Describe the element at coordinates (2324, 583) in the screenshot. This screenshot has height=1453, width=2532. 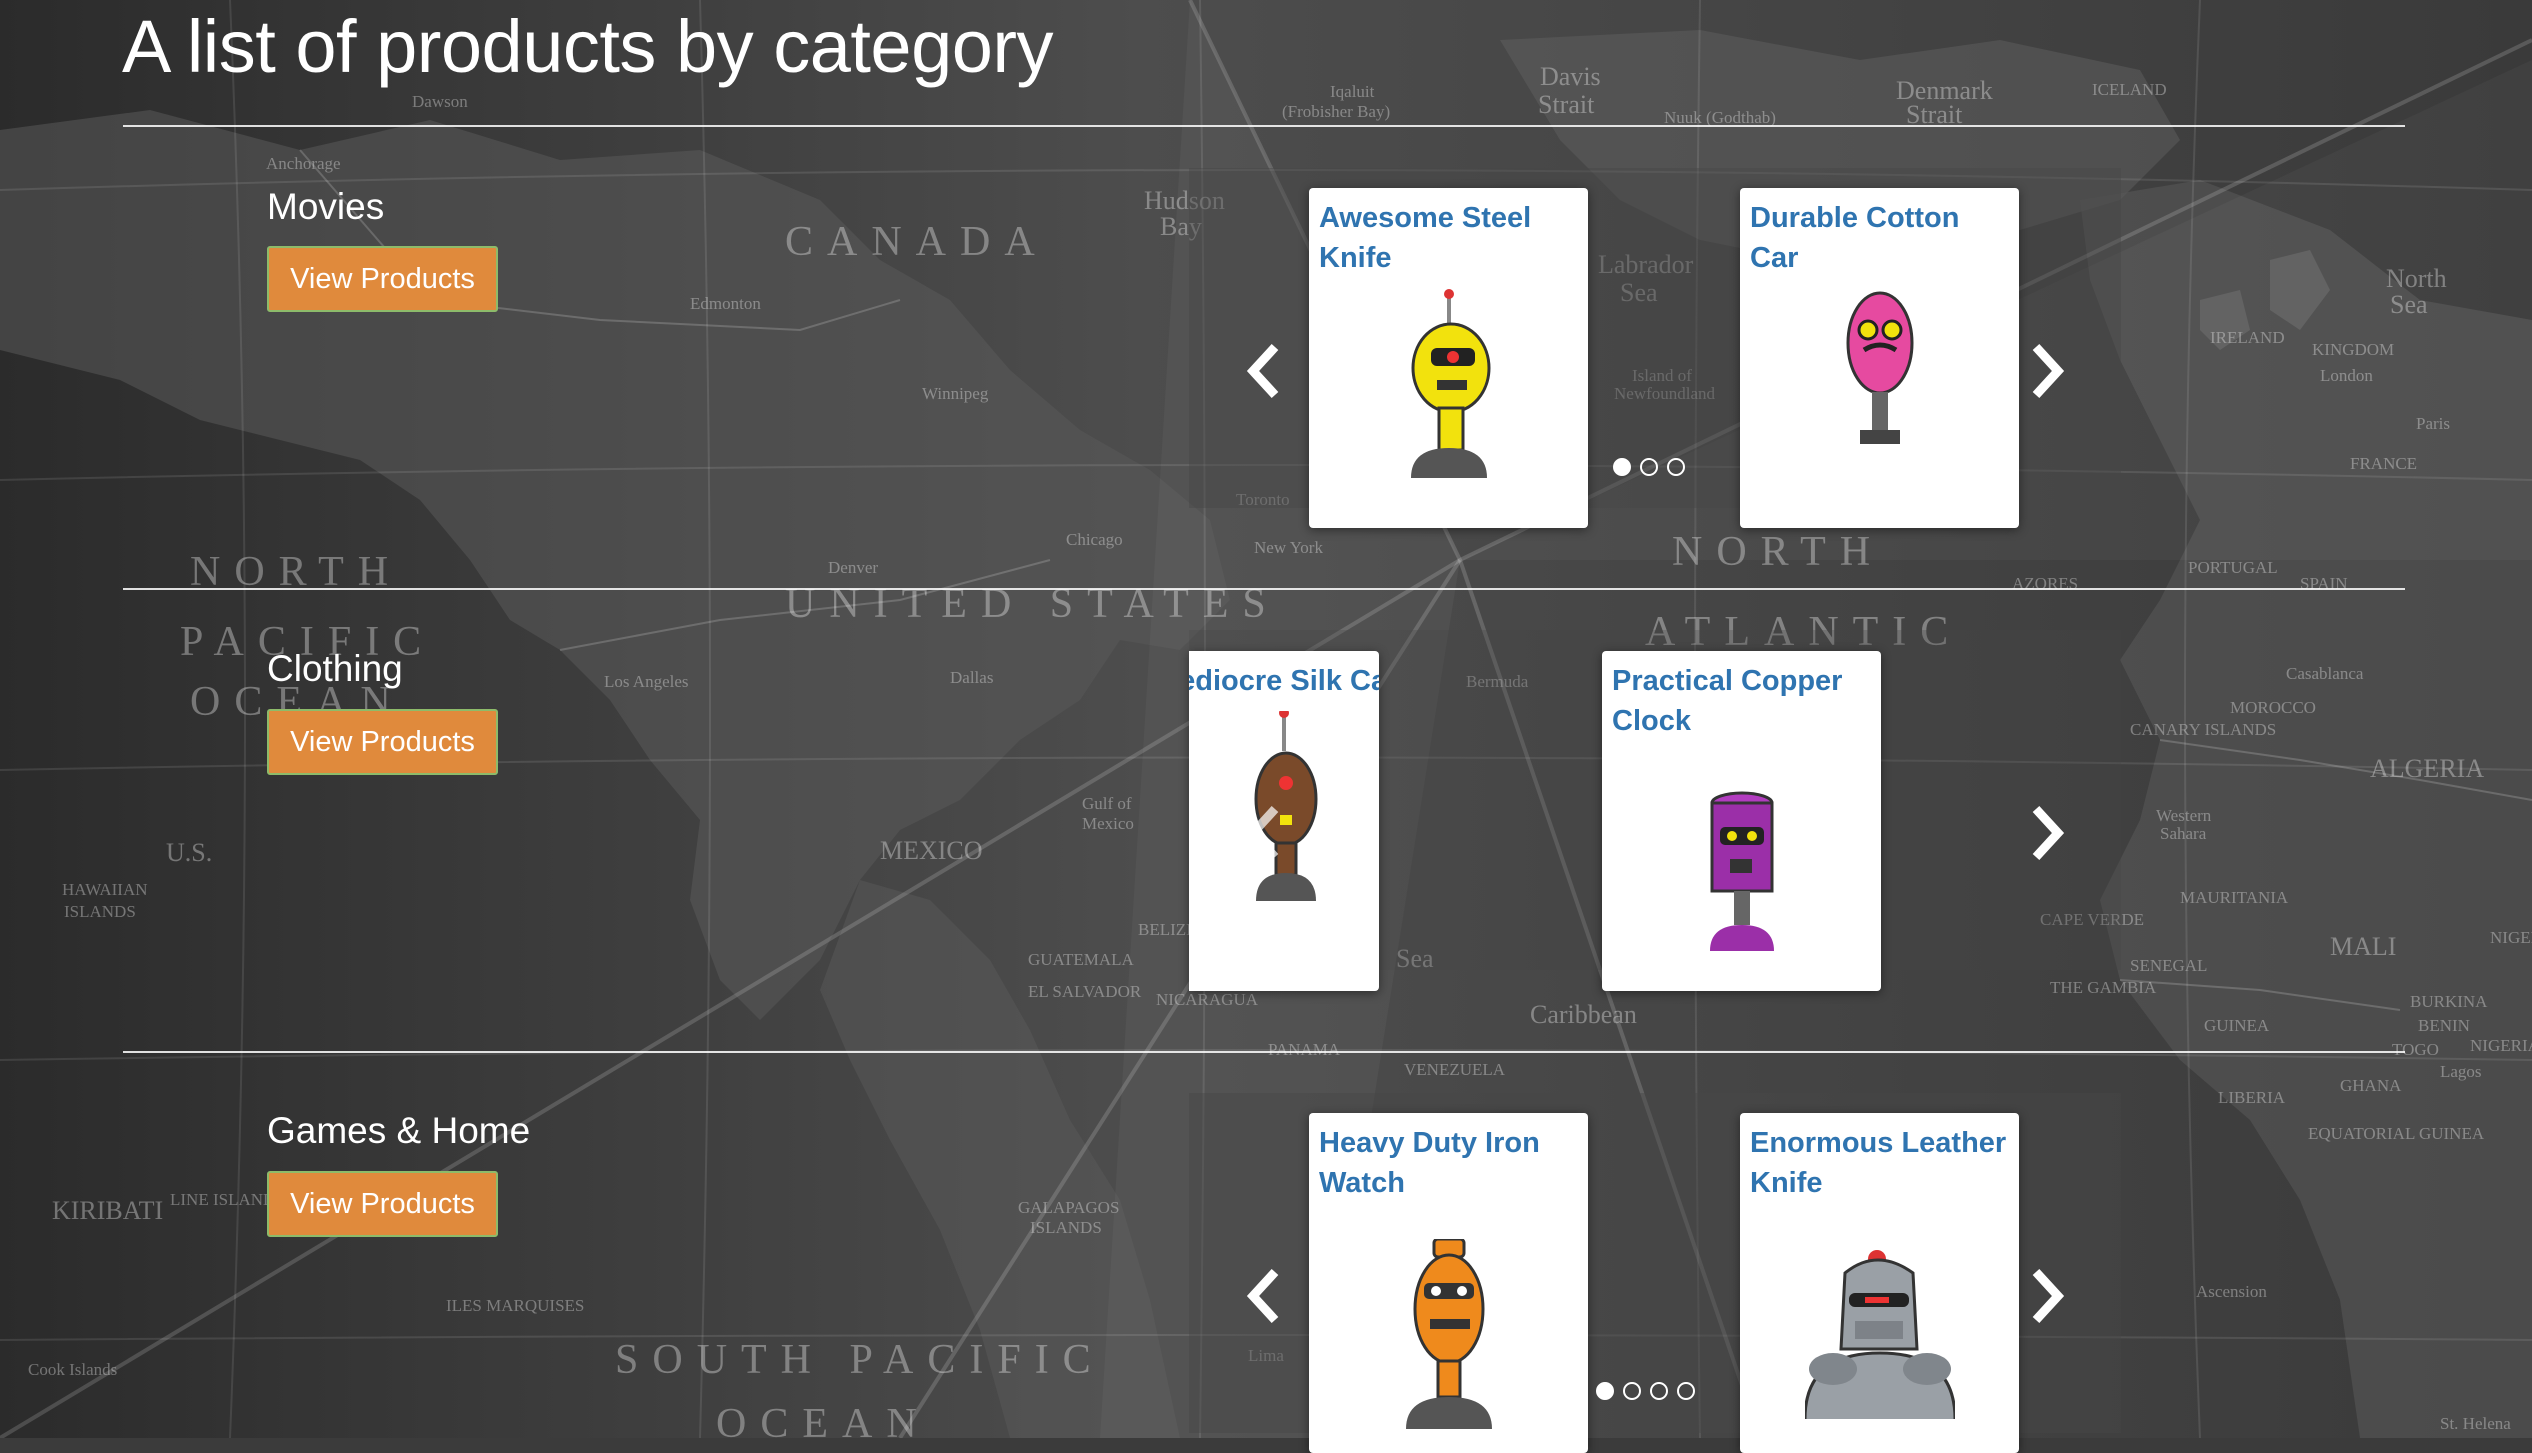
I see `map-label: SPAIN` at that location.